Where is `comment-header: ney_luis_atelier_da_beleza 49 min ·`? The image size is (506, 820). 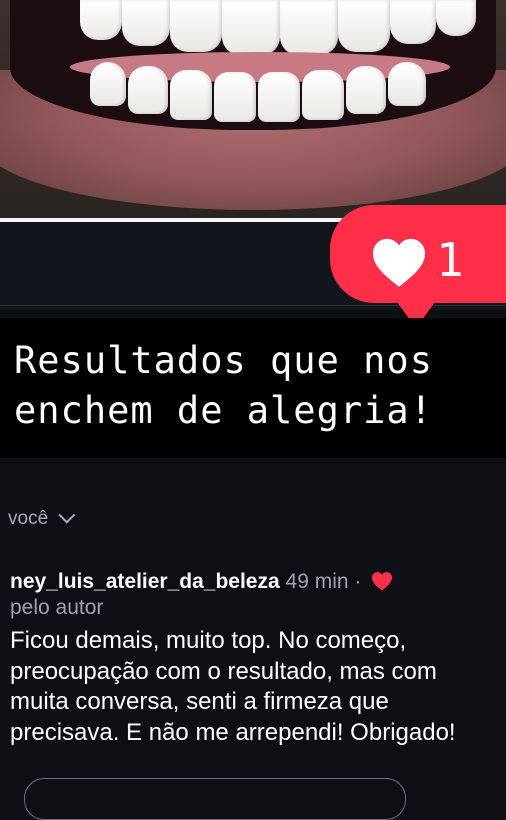 comment-header: ney_luis_atelier_da_beleza 49 min · is located at coordinates (201, 582).